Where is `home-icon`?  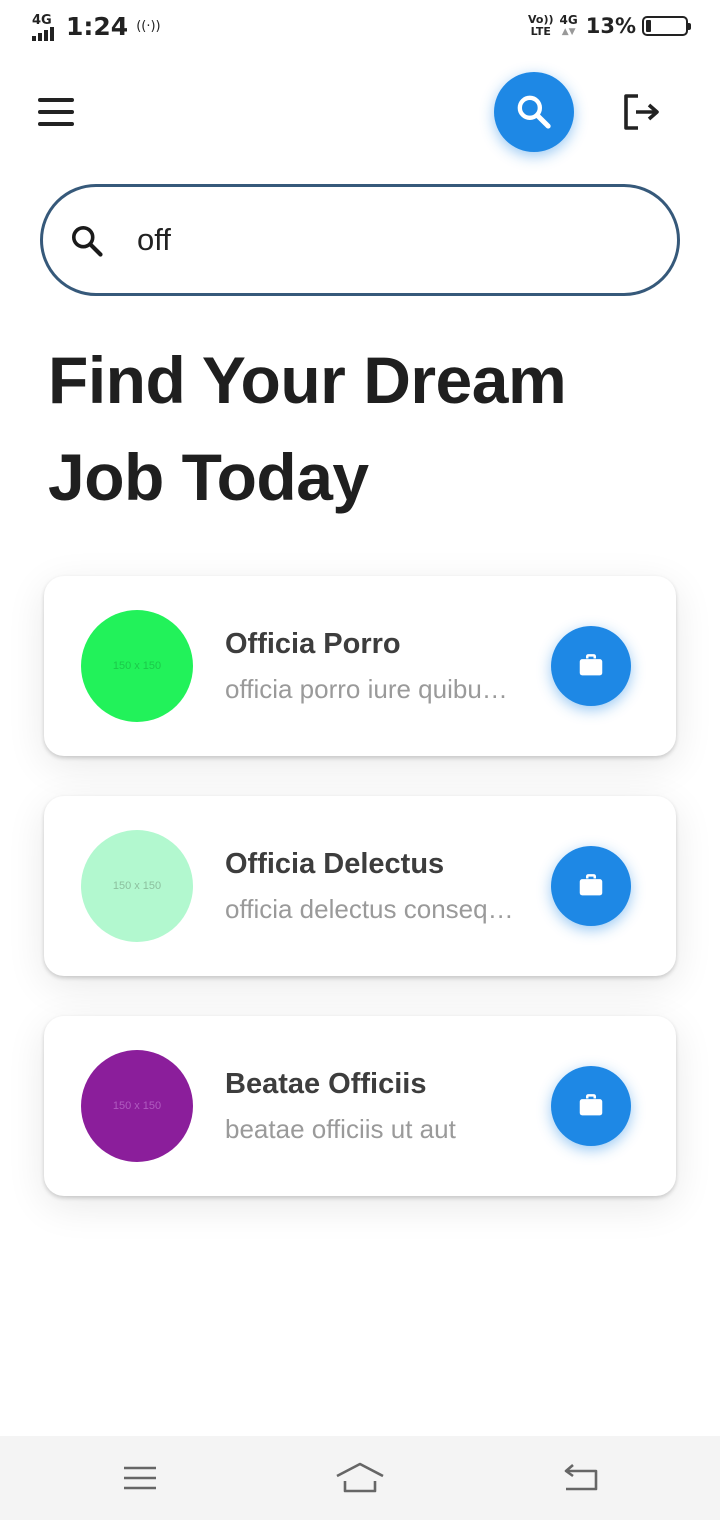
home-icon is located at coordinates (360, 1477).